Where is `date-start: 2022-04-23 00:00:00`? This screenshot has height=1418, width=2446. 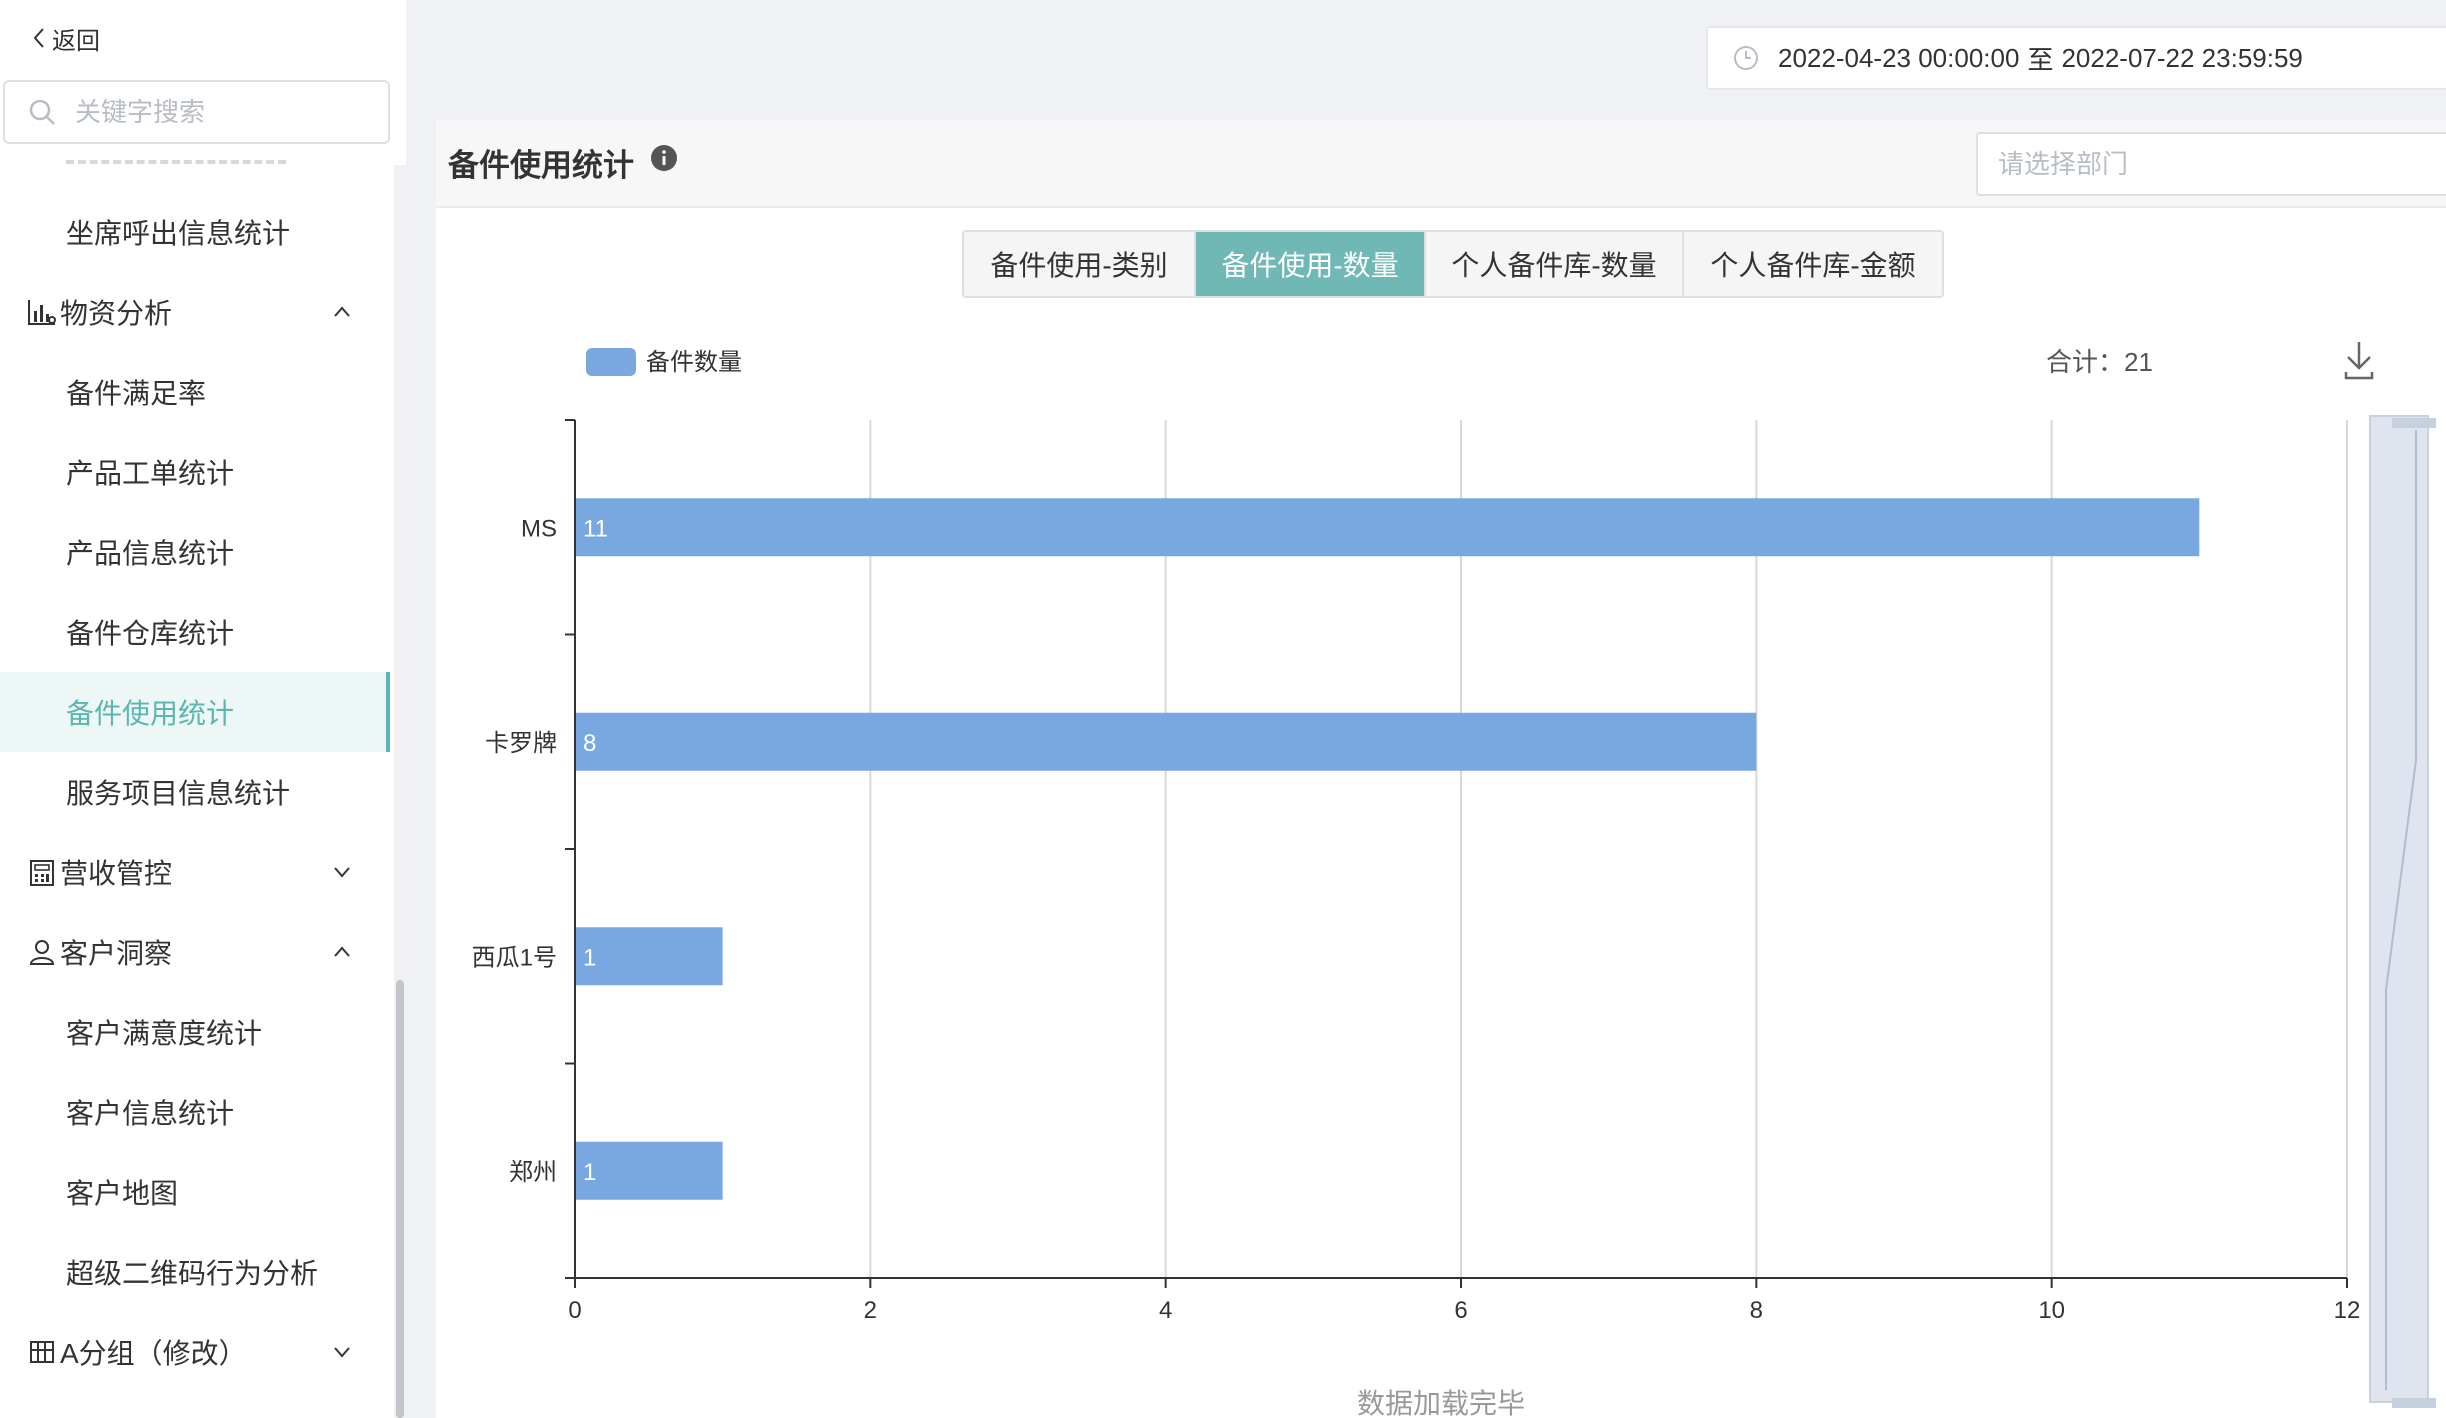
date-start: 2022-04-23 00:00:00 is located at coordinates (1898, 58).